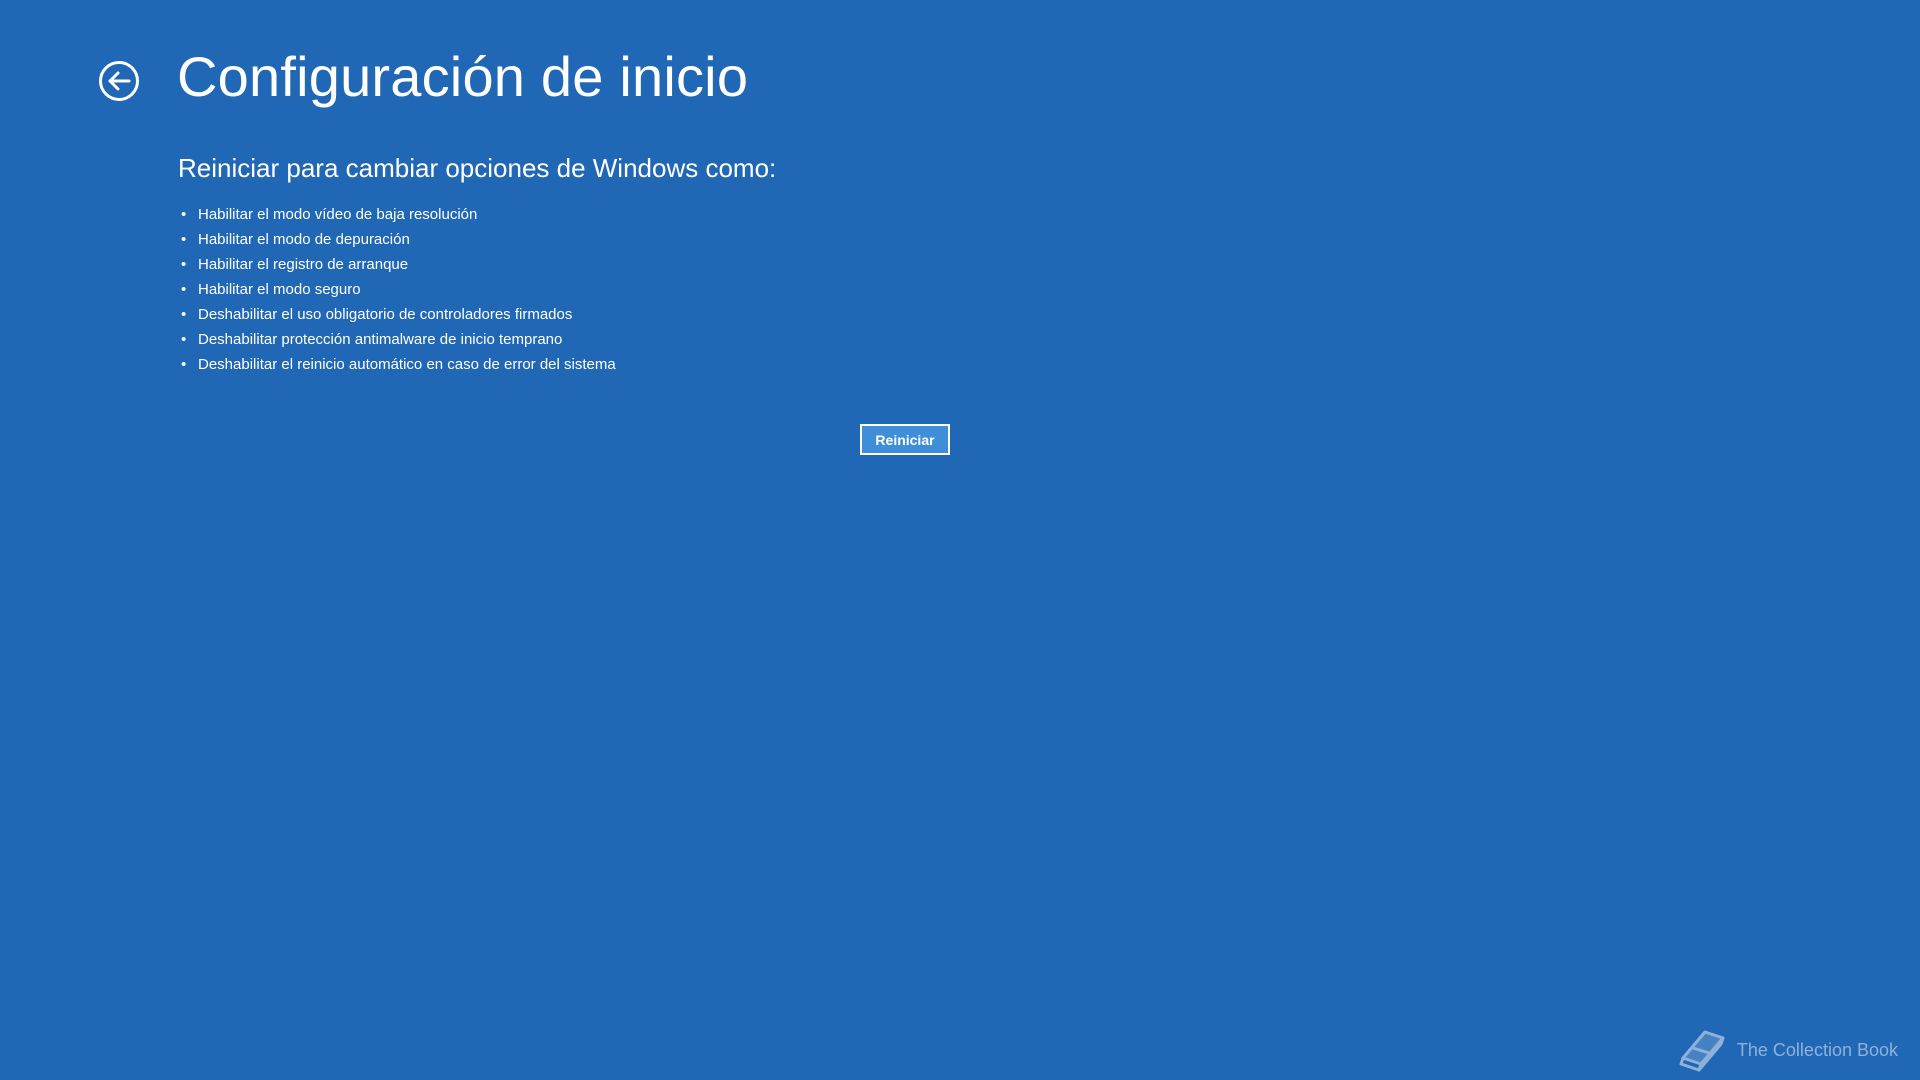 The image size is (1920, 1080). I want to click on option-label: Habilitar el modo seguro, so click(279, 289).